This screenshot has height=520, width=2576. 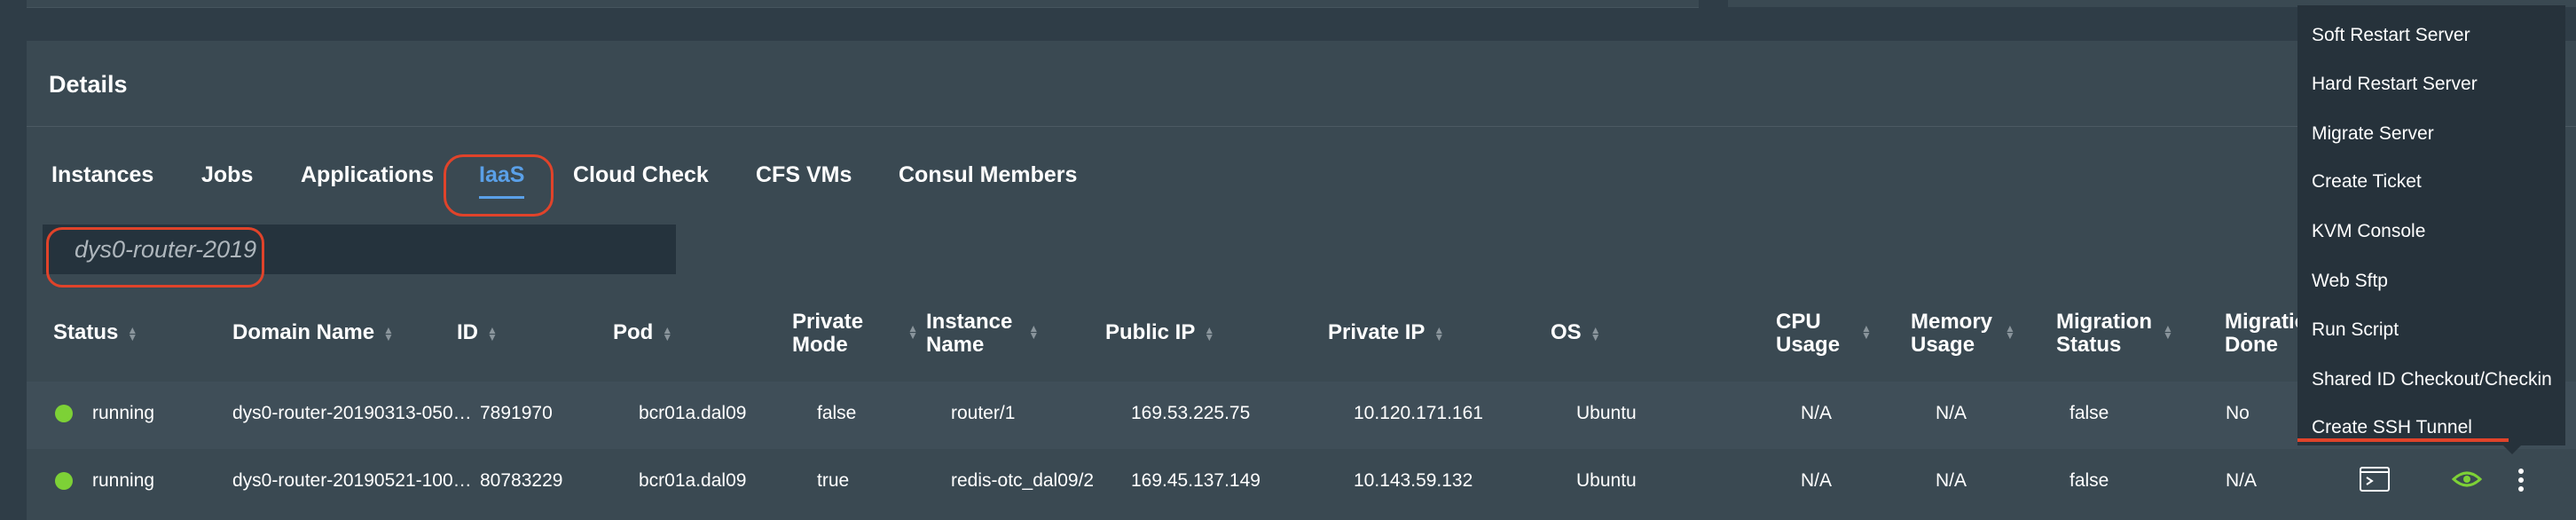 What do you see at coordinates (1418, 413) in the screenshot?
I see `cell-private-ip: 10.120.171.161` at bounding box center [1418, 413].